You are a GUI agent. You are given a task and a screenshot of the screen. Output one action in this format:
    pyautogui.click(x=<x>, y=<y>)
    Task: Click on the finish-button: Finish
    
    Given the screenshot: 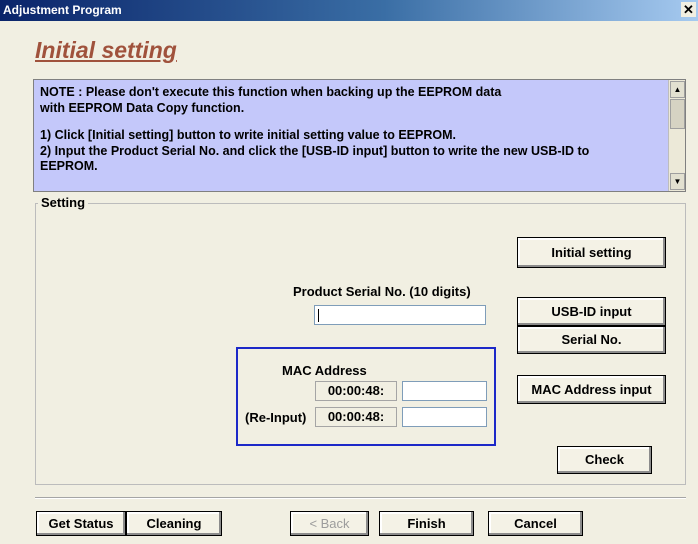 What is the action you would take?
    pyautogui.click(x=426, y=523)
    